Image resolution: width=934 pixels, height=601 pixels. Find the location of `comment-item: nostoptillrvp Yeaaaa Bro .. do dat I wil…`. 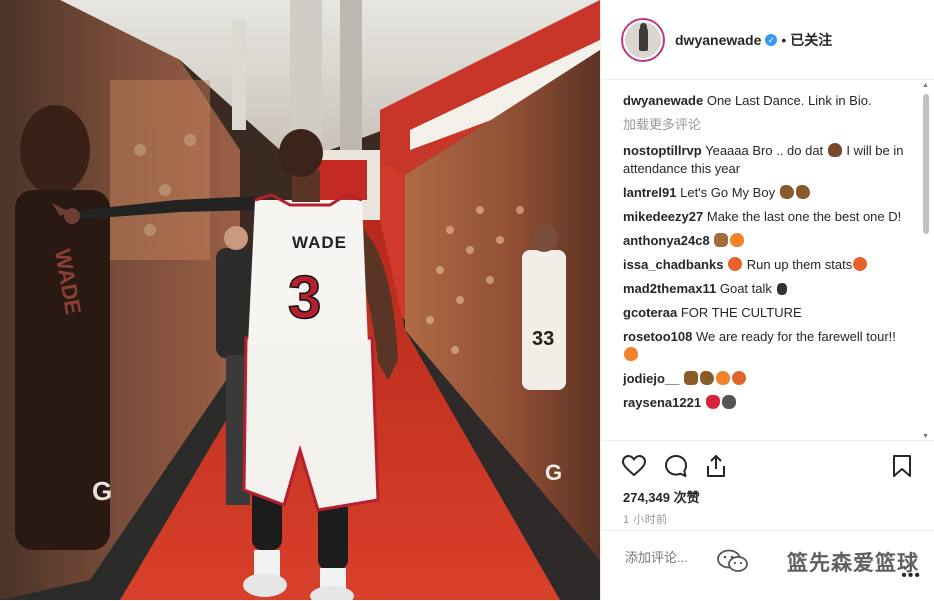

comment-item: nostoptillrvp Yeaaaa Bro .. do dat I wil… is located at coordinates (768, 160).